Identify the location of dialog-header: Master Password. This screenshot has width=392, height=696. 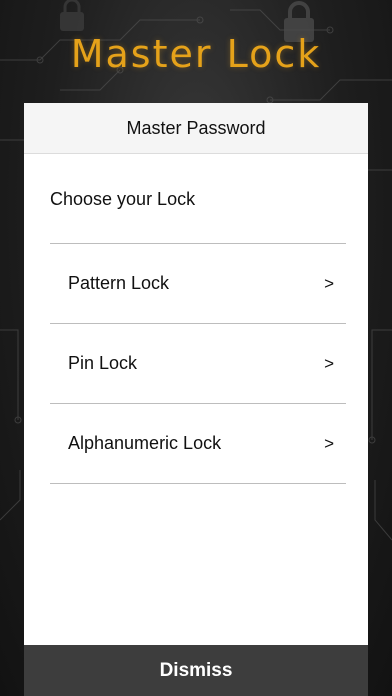
(196, 128).